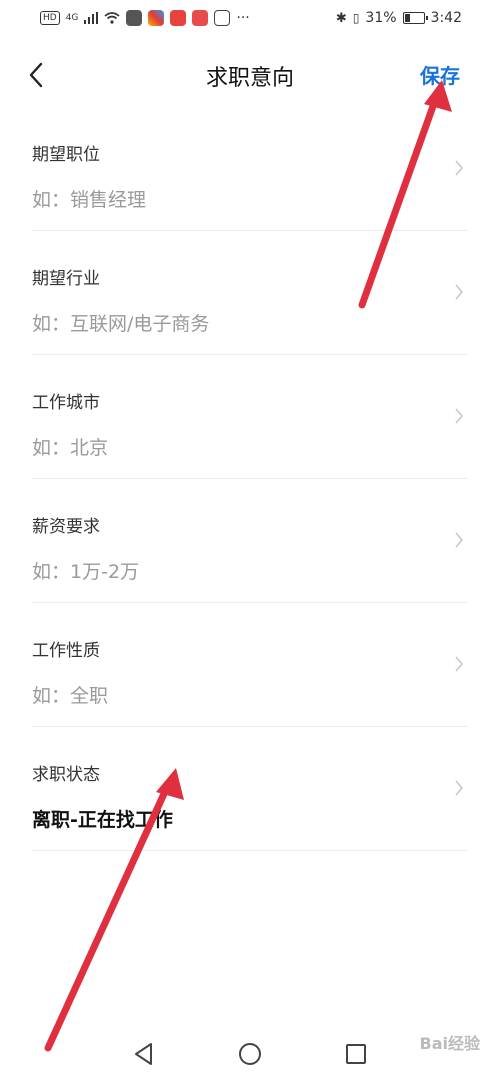  I want to click on row-salary-requirement: 薪资要求 如：1万-2万, so click(250, 541).